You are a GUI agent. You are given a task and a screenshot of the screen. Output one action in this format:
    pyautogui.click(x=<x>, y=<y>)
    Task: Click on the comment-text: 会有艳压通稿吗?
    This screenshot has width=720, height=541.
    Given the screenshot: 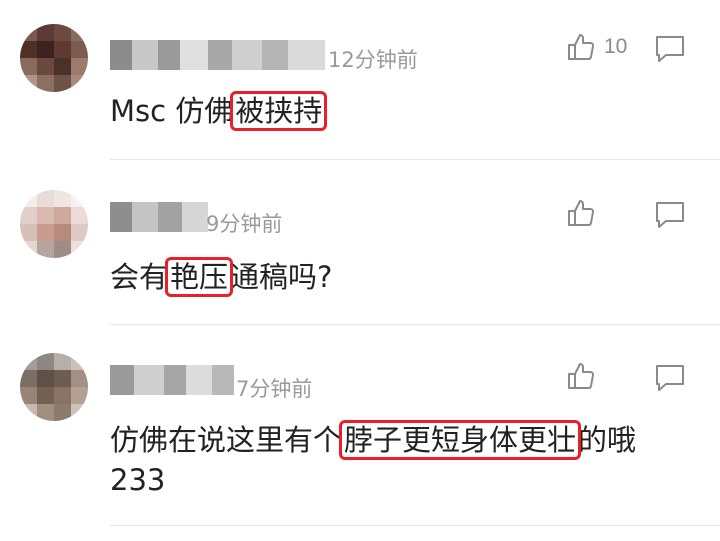 What is the action you would take?
    pyautogui.click(x=221, y=277)
    